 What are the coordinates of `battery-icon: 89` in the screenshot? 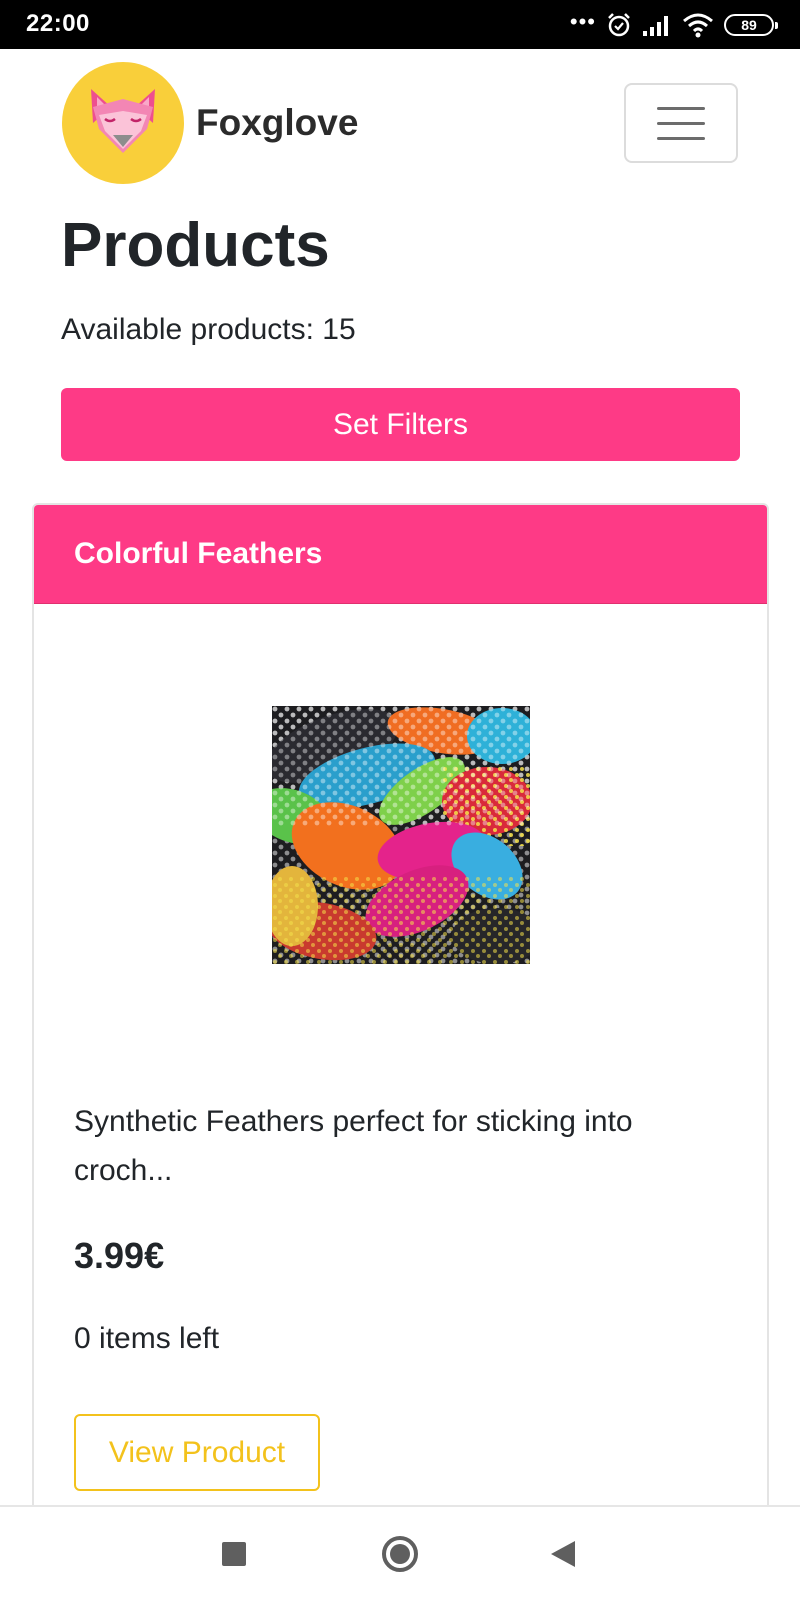 It's located at (751, 25).